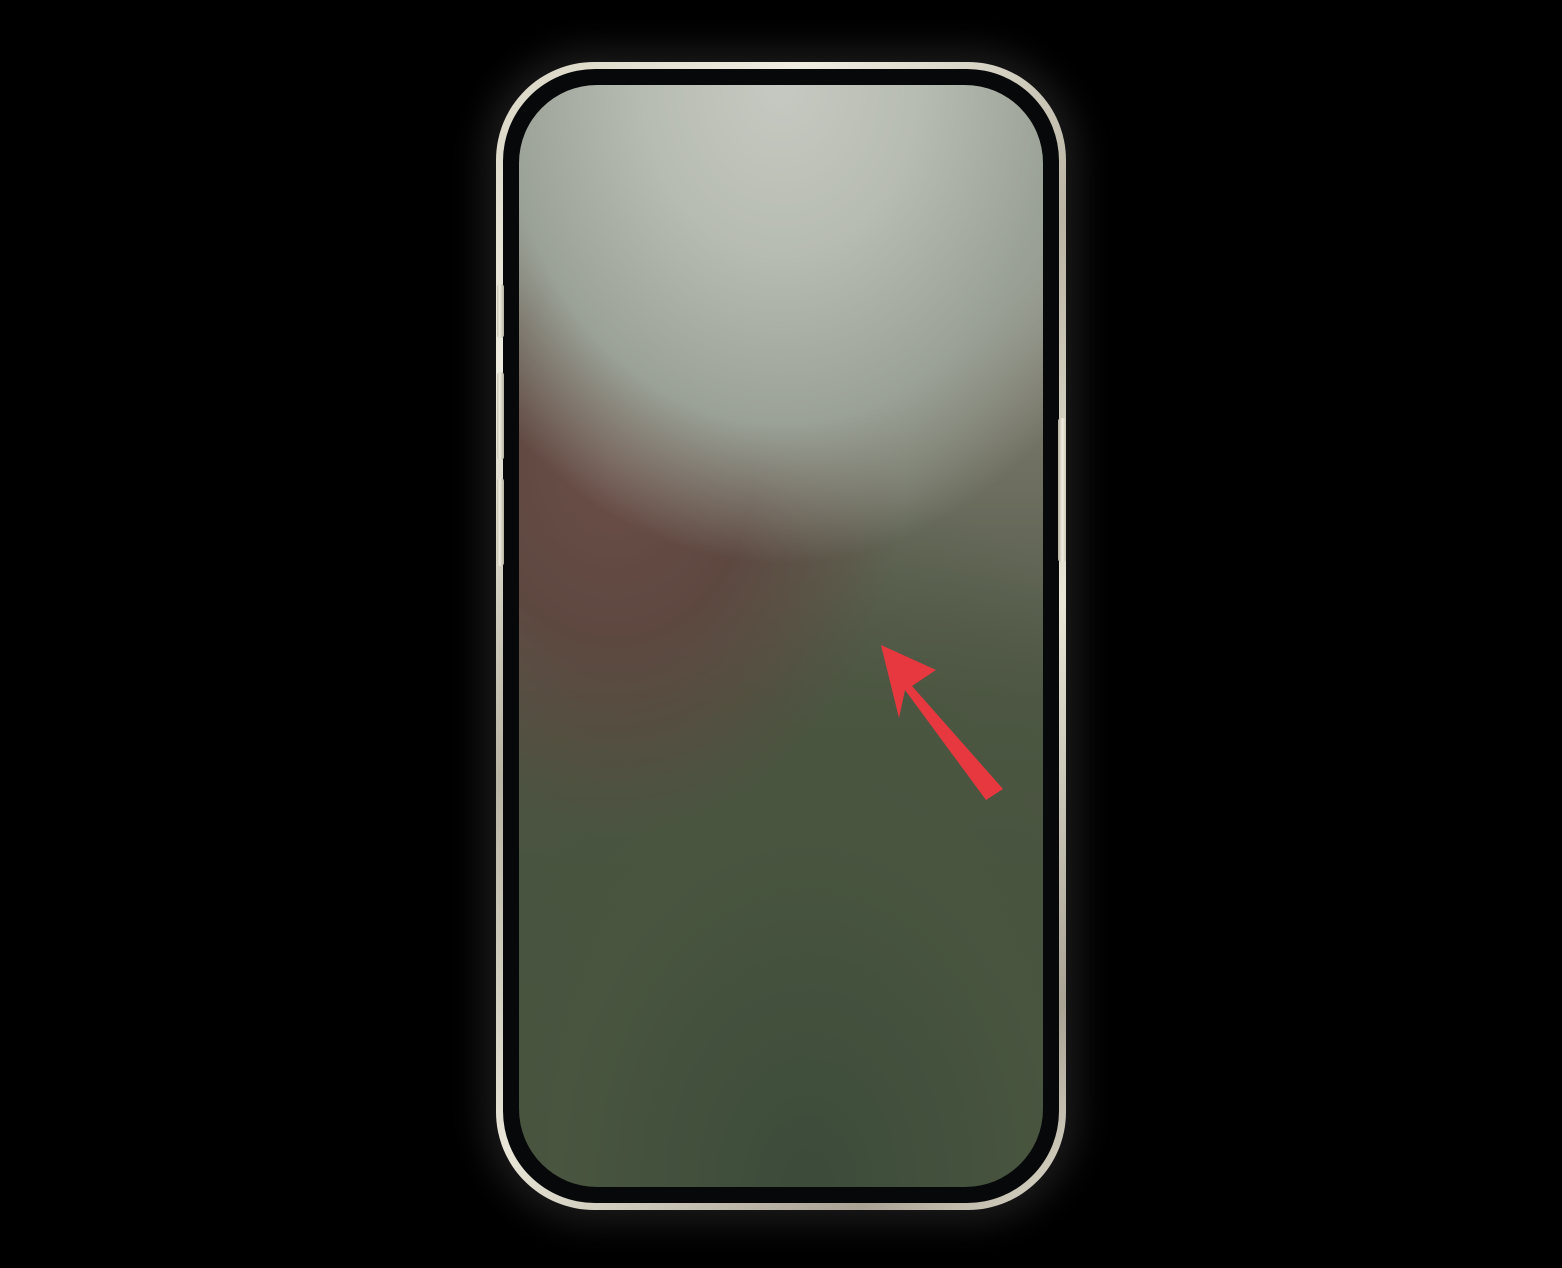 The width and height of the screenshot is (1562, 1268). I want to click on volume-up-button, so click(500, 416).